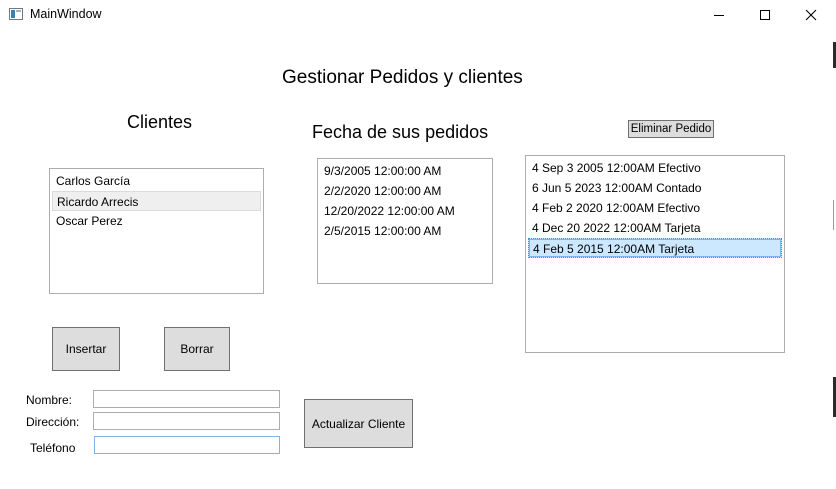  I want to click on order-date-item: 12/20/2022 12:00:00 AM, so click(389, 211).